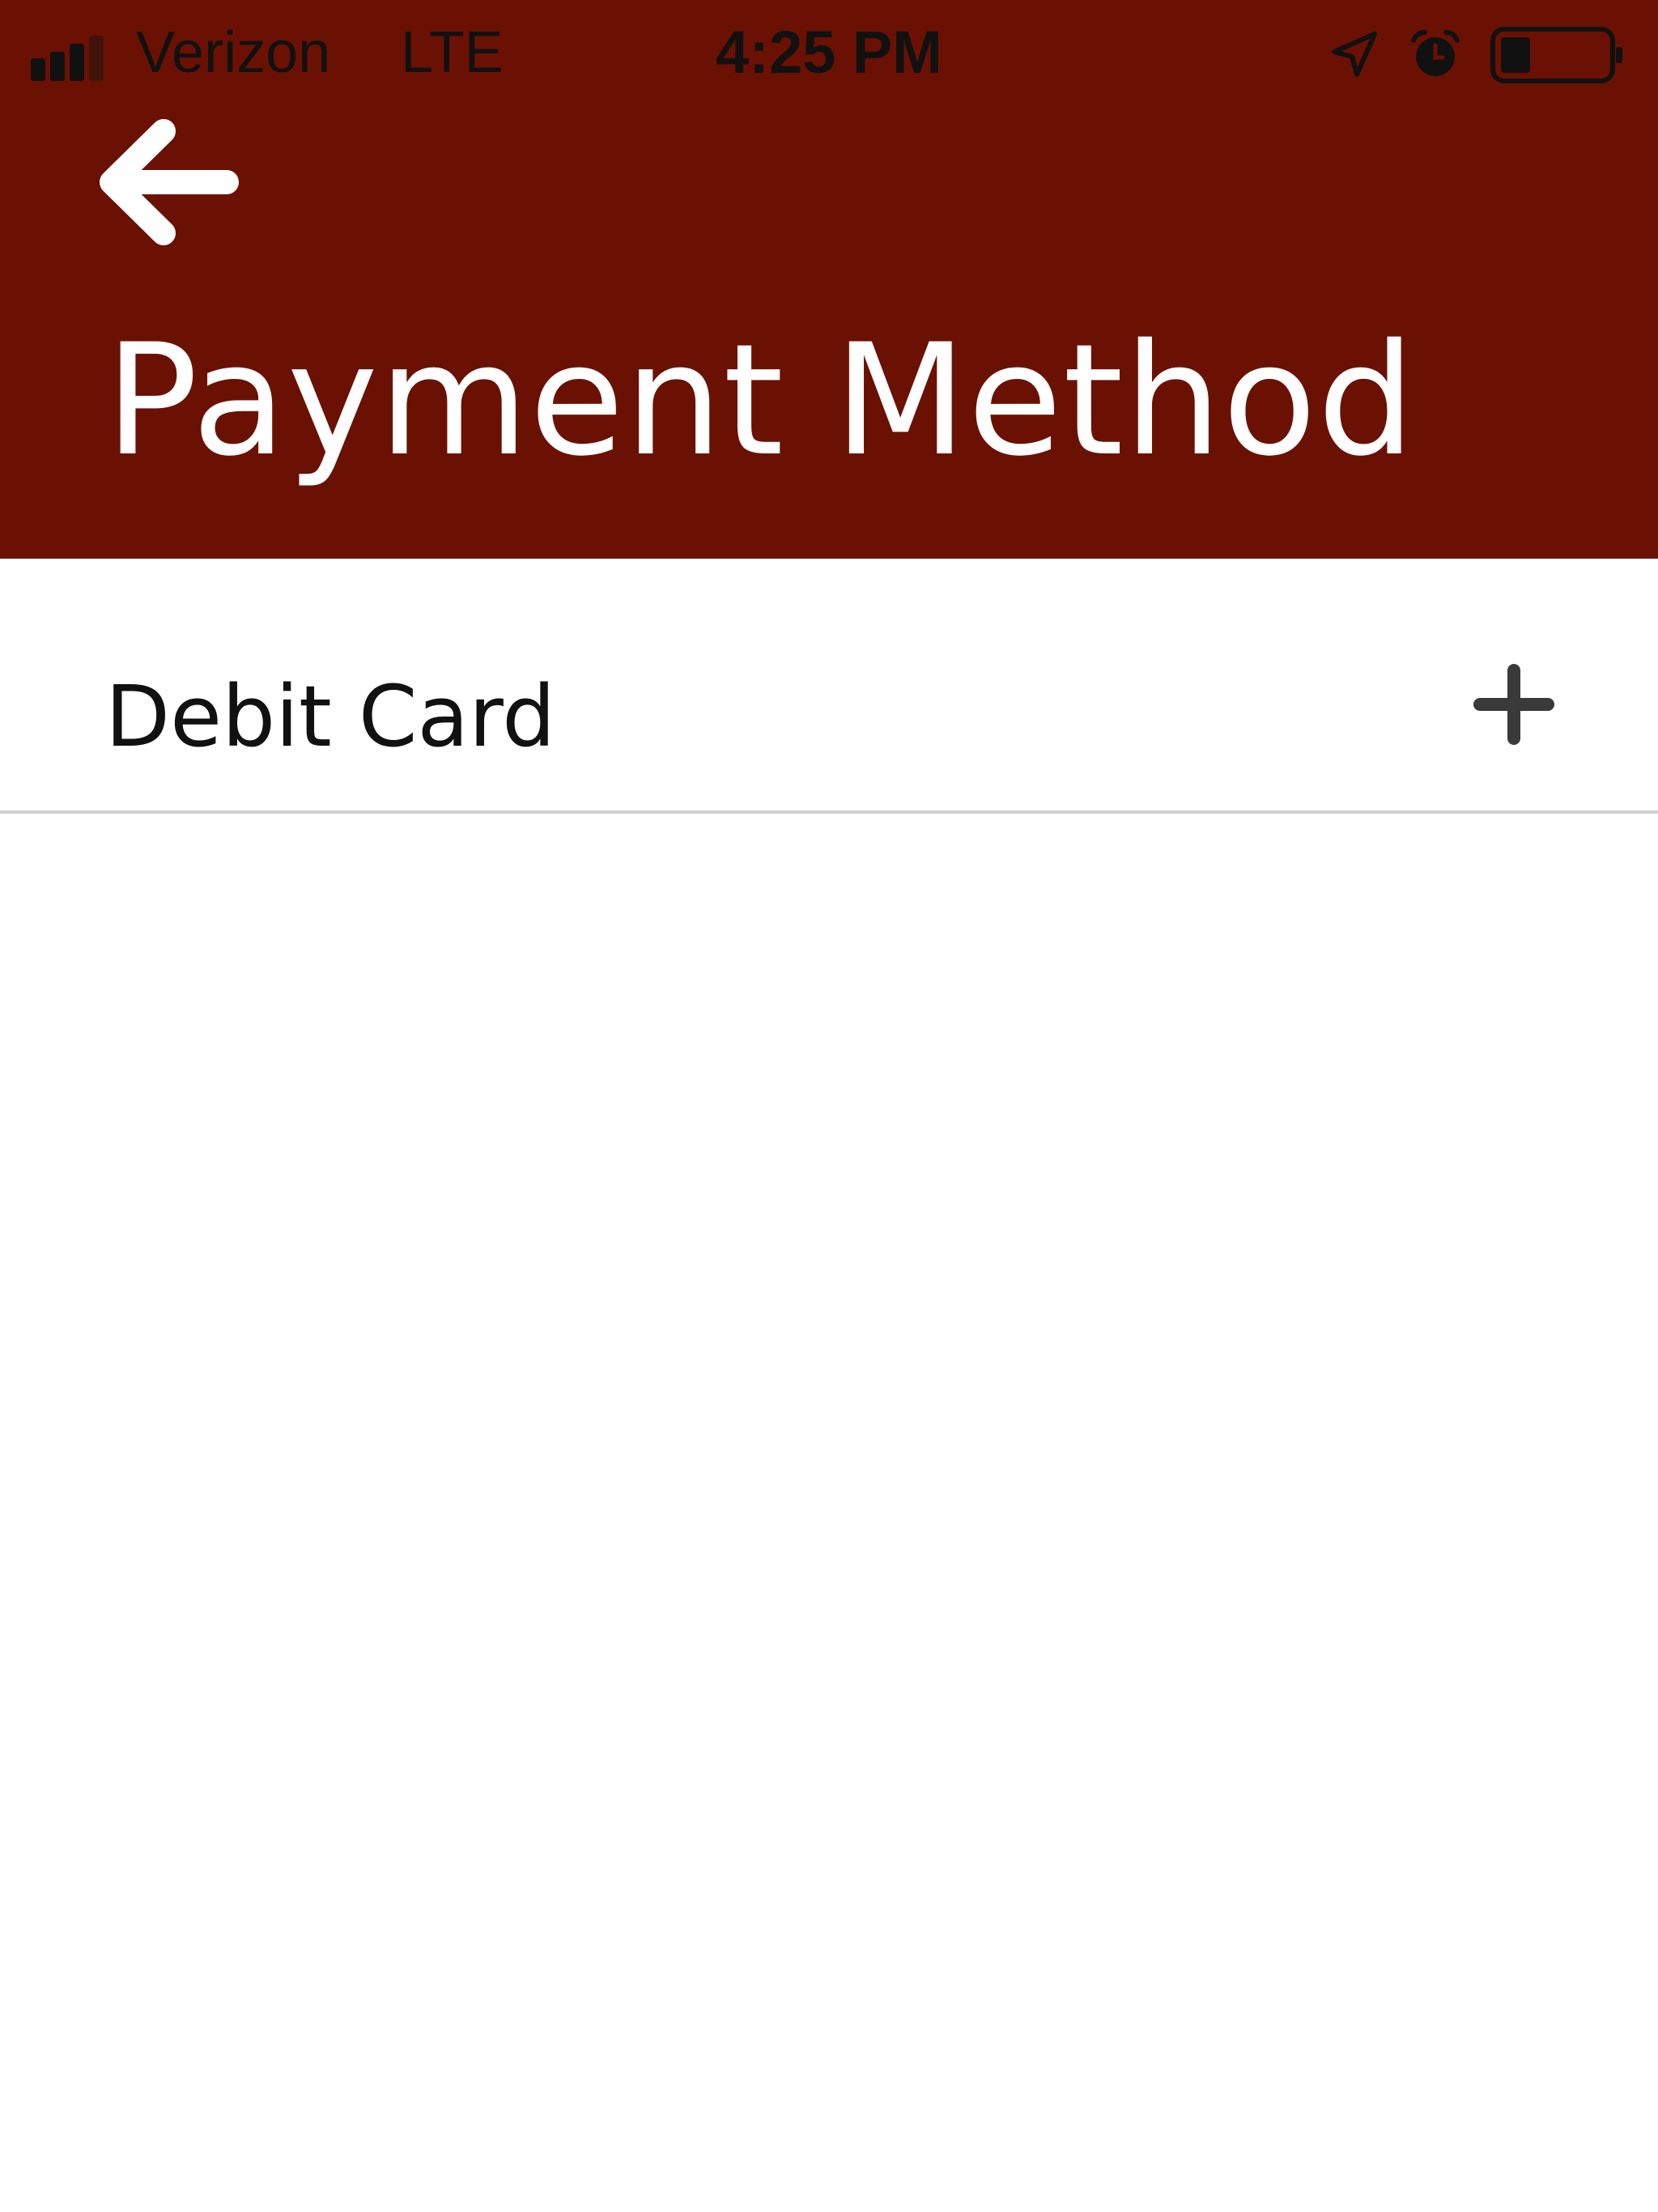  Describe the element at coordinates (1354, 55) in the screenshot. I see `location-arrow-icon` at that location.